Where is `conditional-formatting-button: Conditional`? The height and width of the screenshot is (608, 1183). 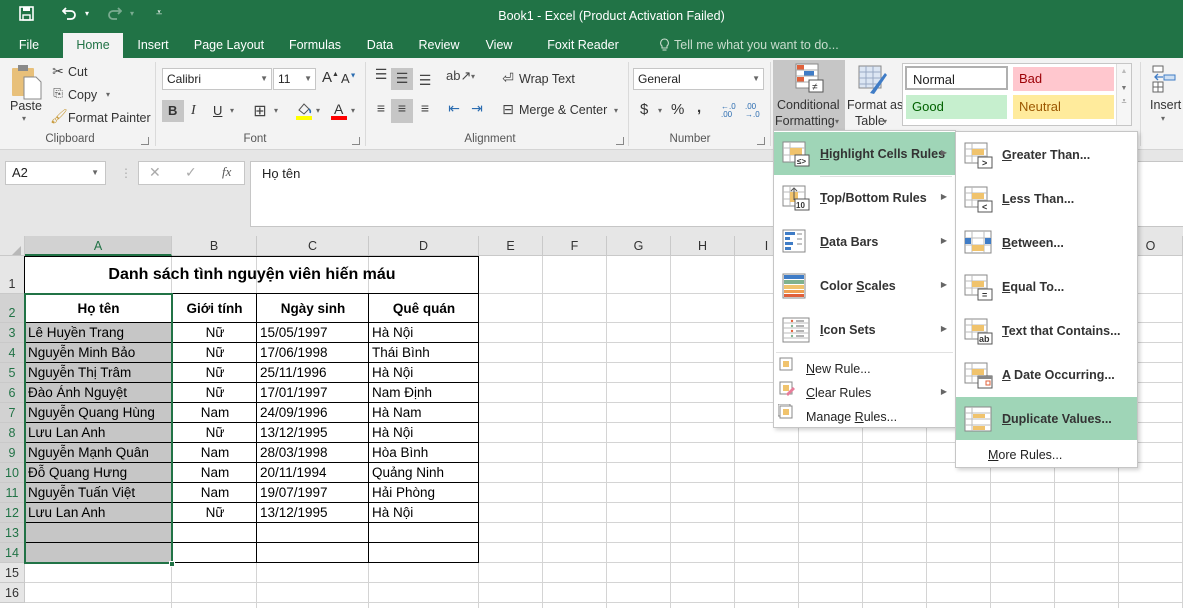
conditional-formatting-button: Conditional is located at coordinates (808, 105).